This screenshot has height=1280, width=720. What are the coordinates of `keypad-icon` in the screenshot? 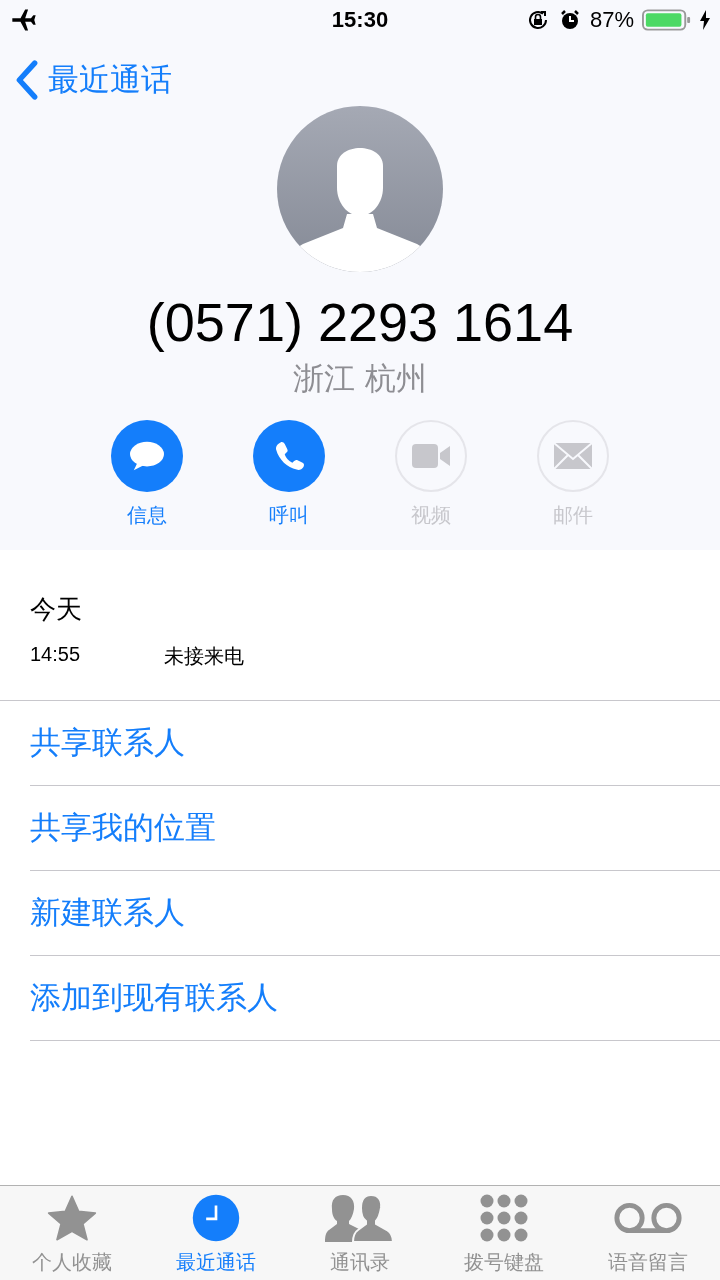 It's located at (504, 1218).